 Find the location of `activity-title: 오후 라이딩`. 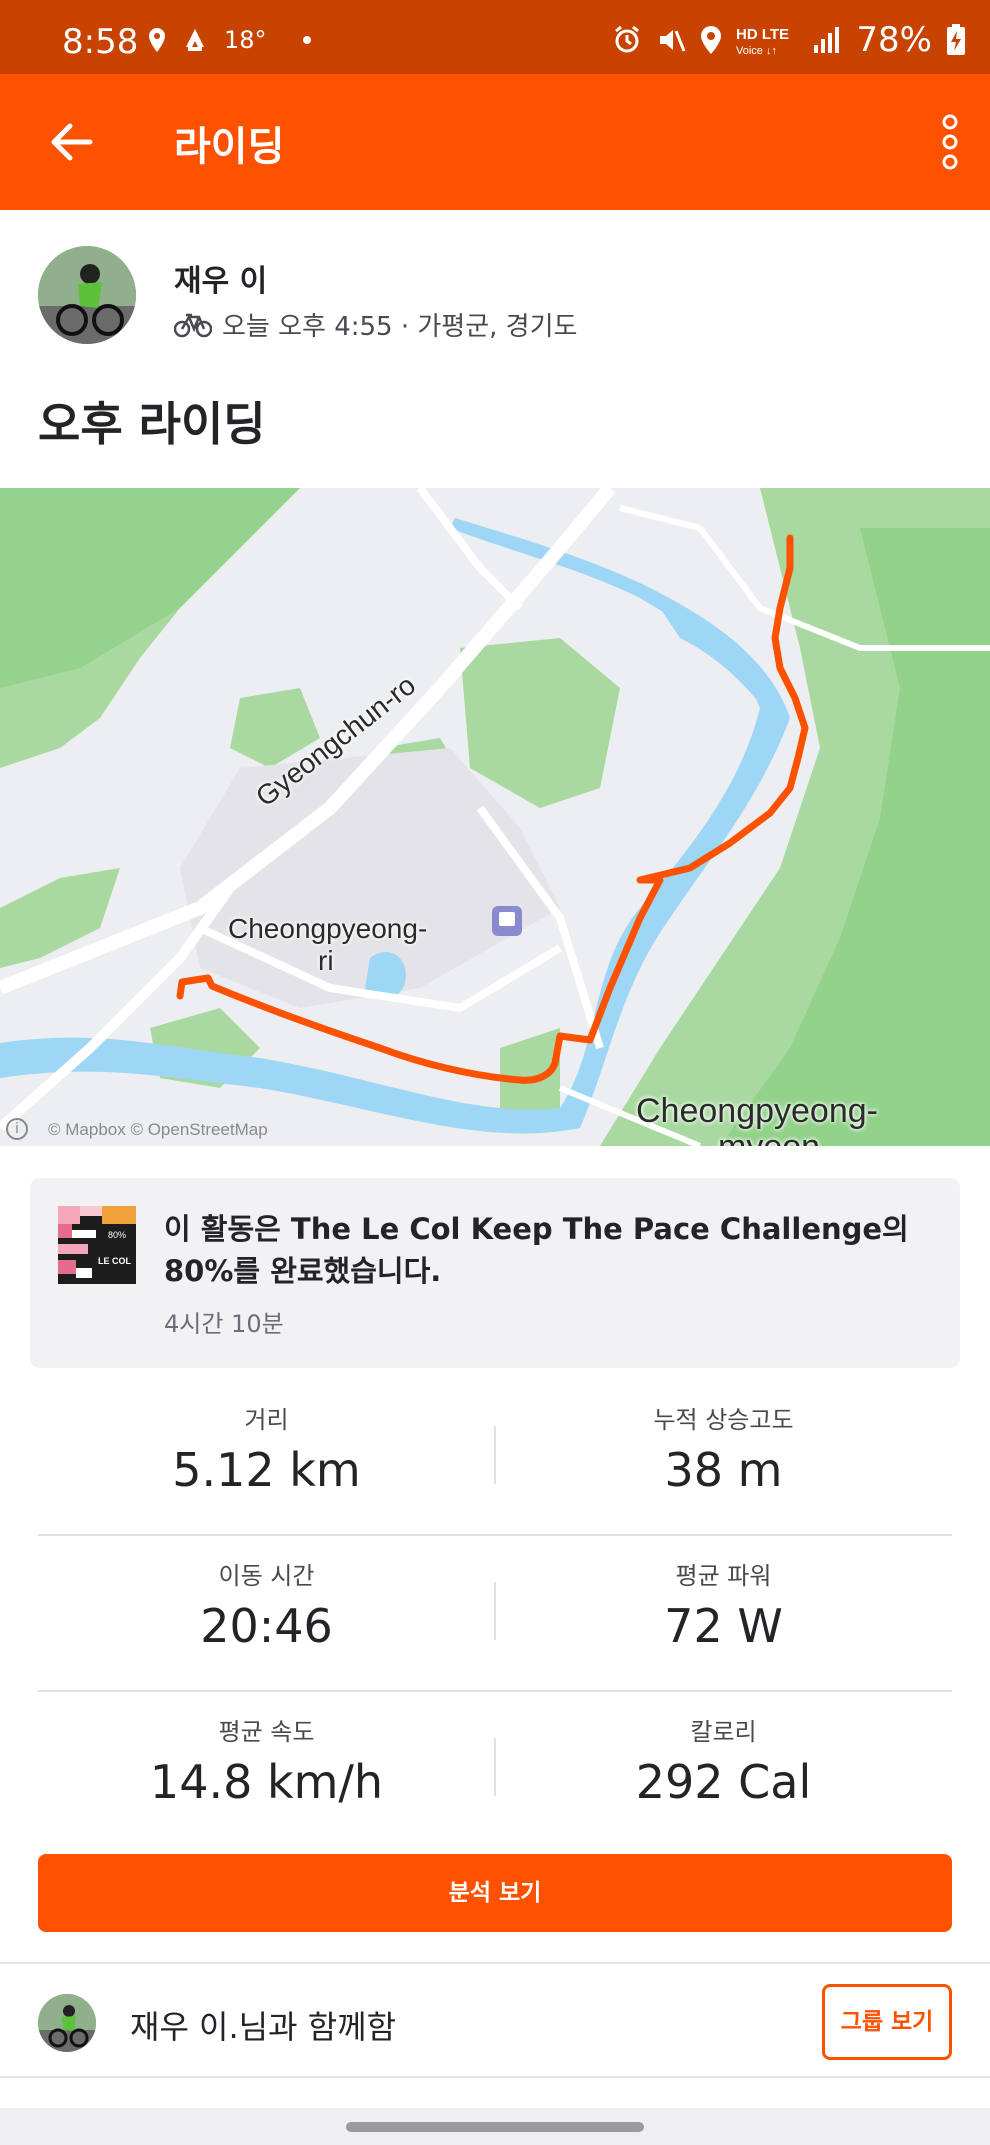

activity-title: 오후 라이딩 is located at coordinates (152, 424).